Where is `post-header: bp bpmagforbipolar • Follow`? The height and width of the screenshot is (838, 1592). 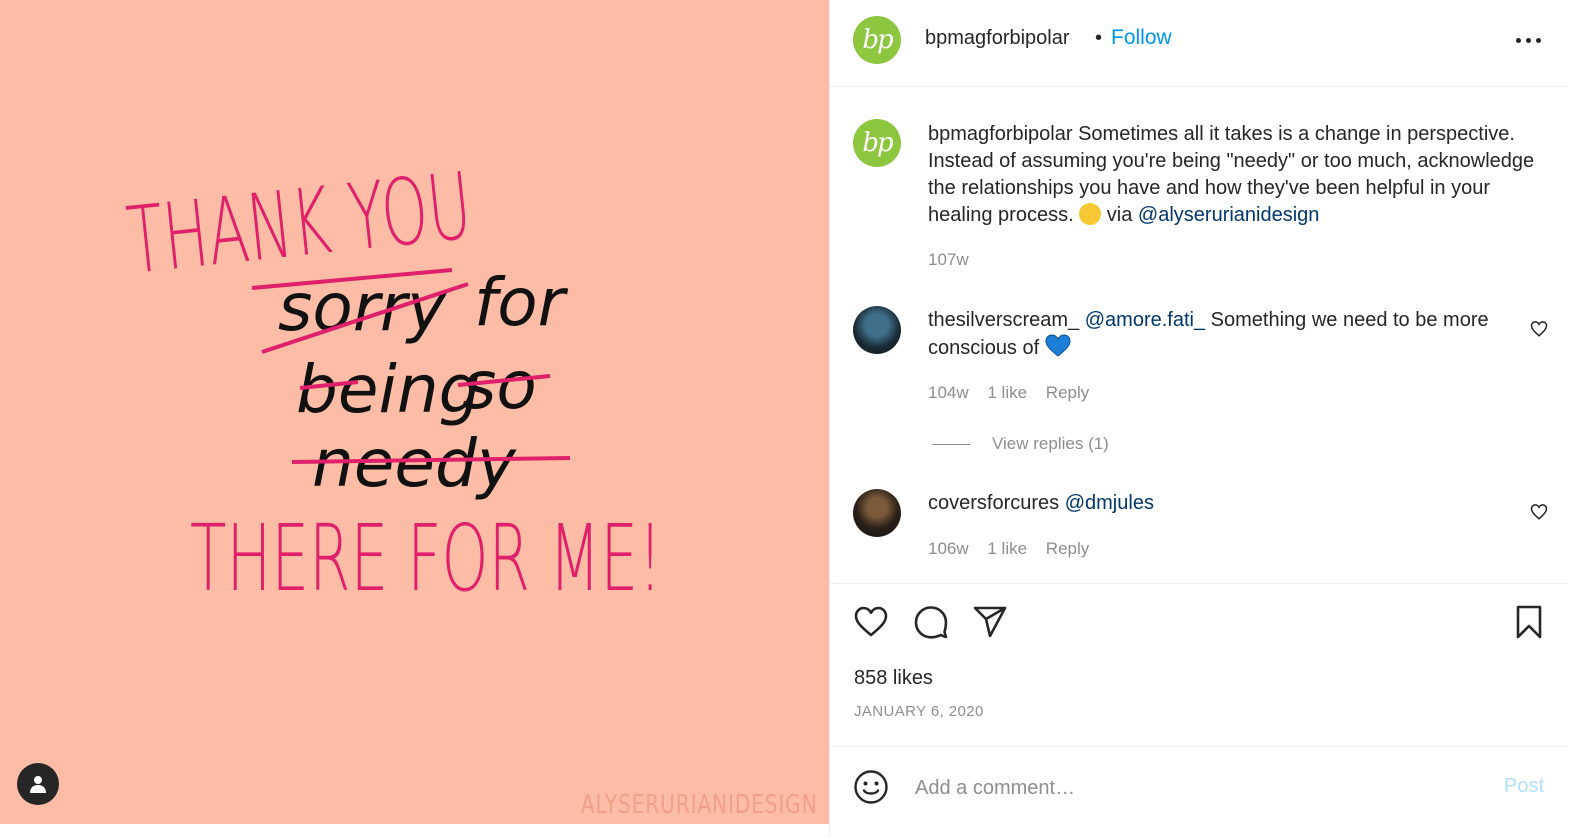
post-header: bp bpmagforbipolar • Follow is located at coordinates (1199, 43).